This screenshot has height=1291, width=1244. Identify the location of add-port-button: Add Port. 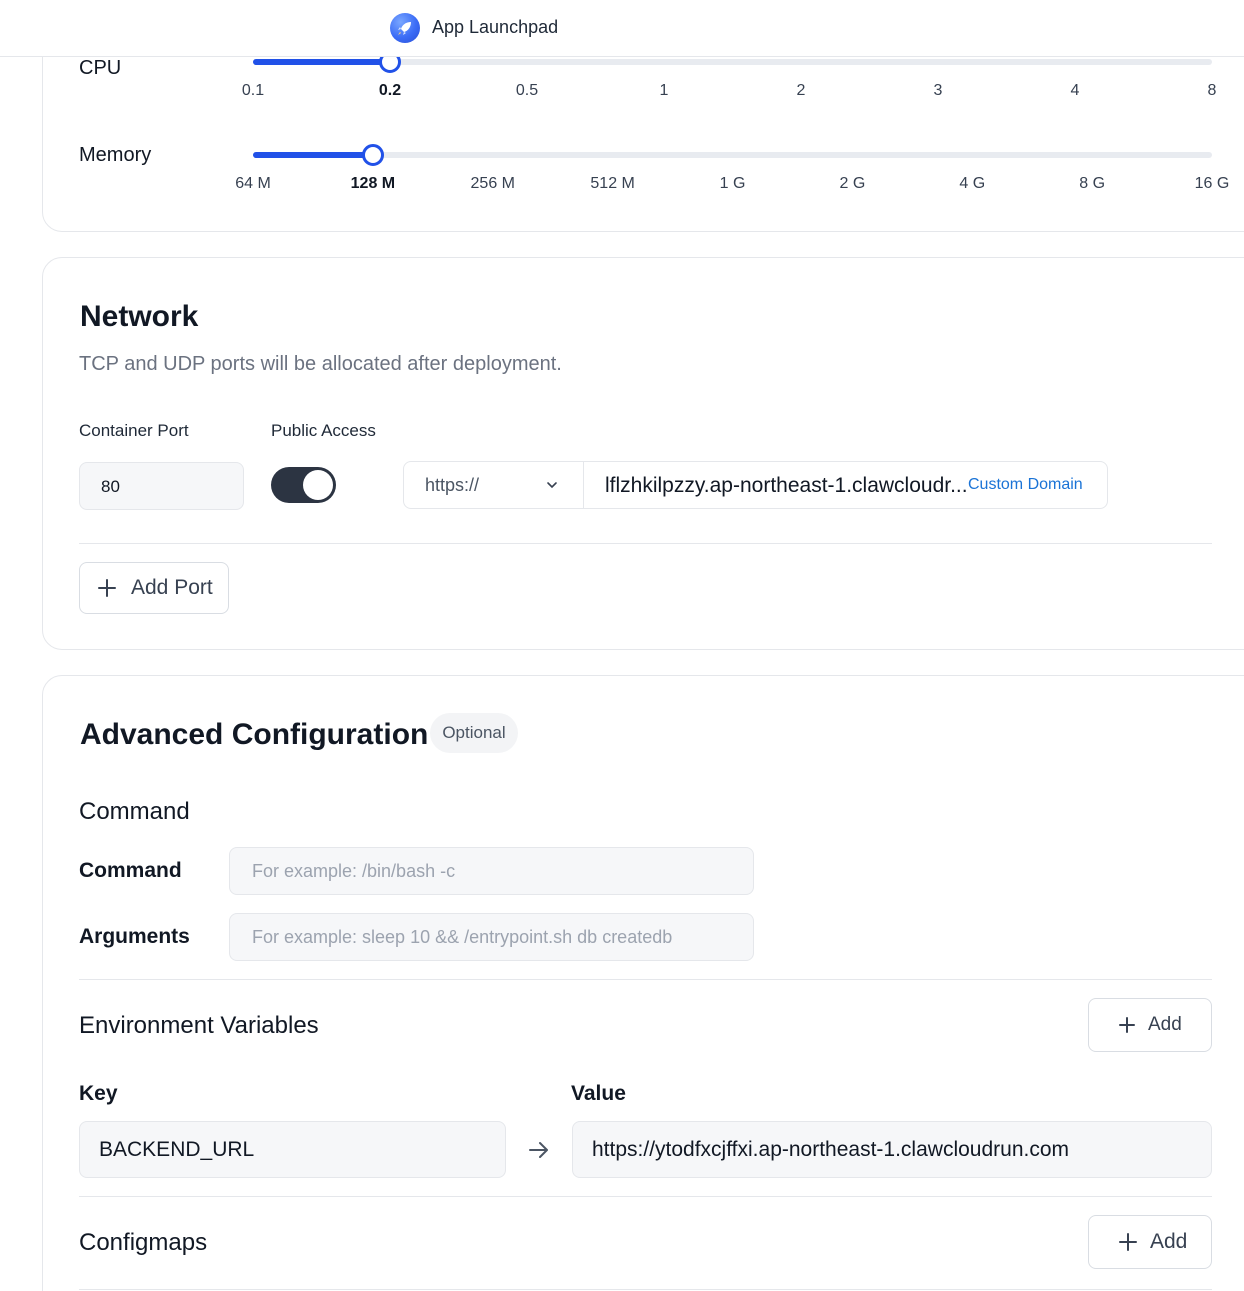
(154, 588).